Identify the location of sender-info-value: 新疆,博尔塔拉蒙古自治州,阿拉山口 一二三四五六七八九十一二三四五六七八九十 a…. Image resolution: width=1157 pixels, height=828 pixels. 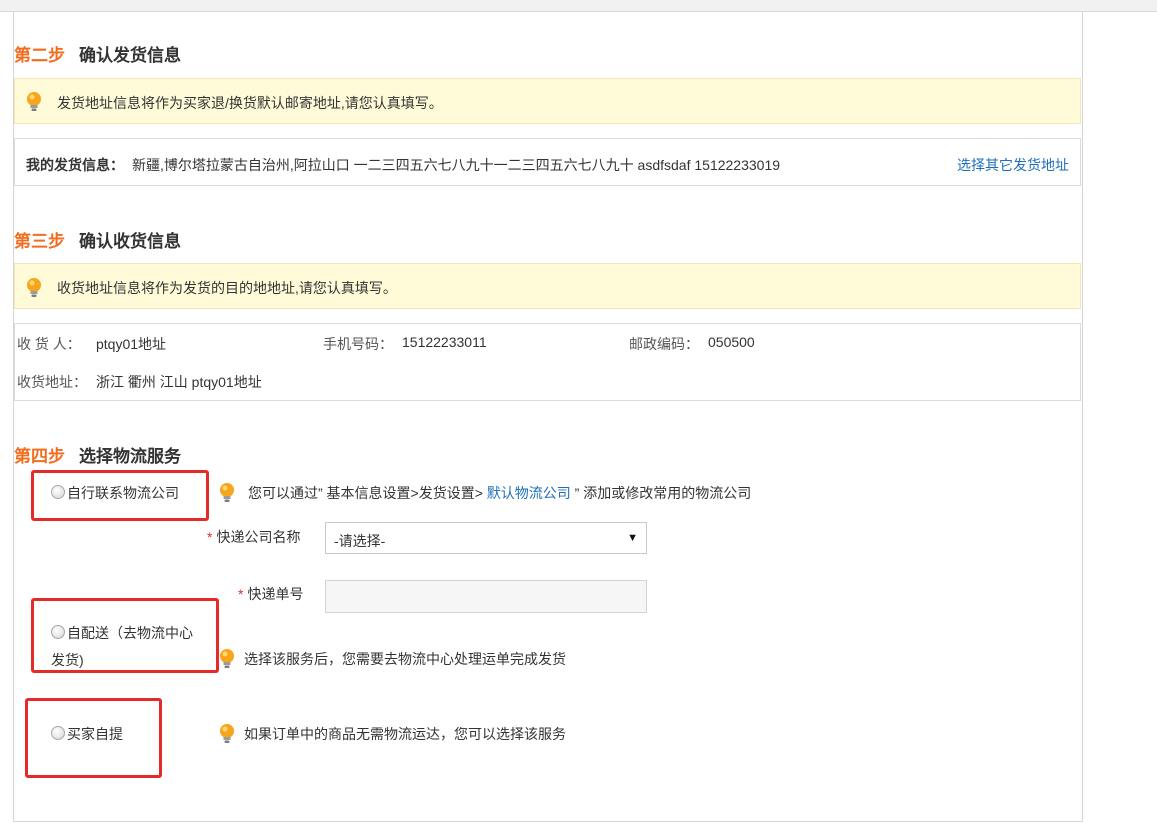
(456, 165).